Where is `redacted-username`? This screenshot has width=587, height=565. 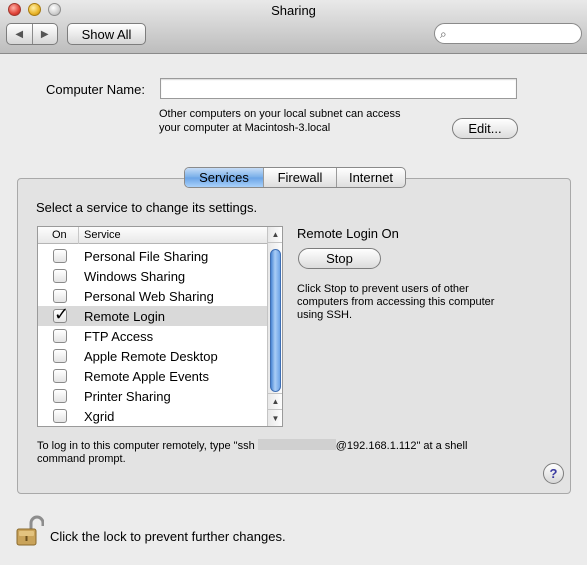
redacted-username is located at coordinates (296, 444).